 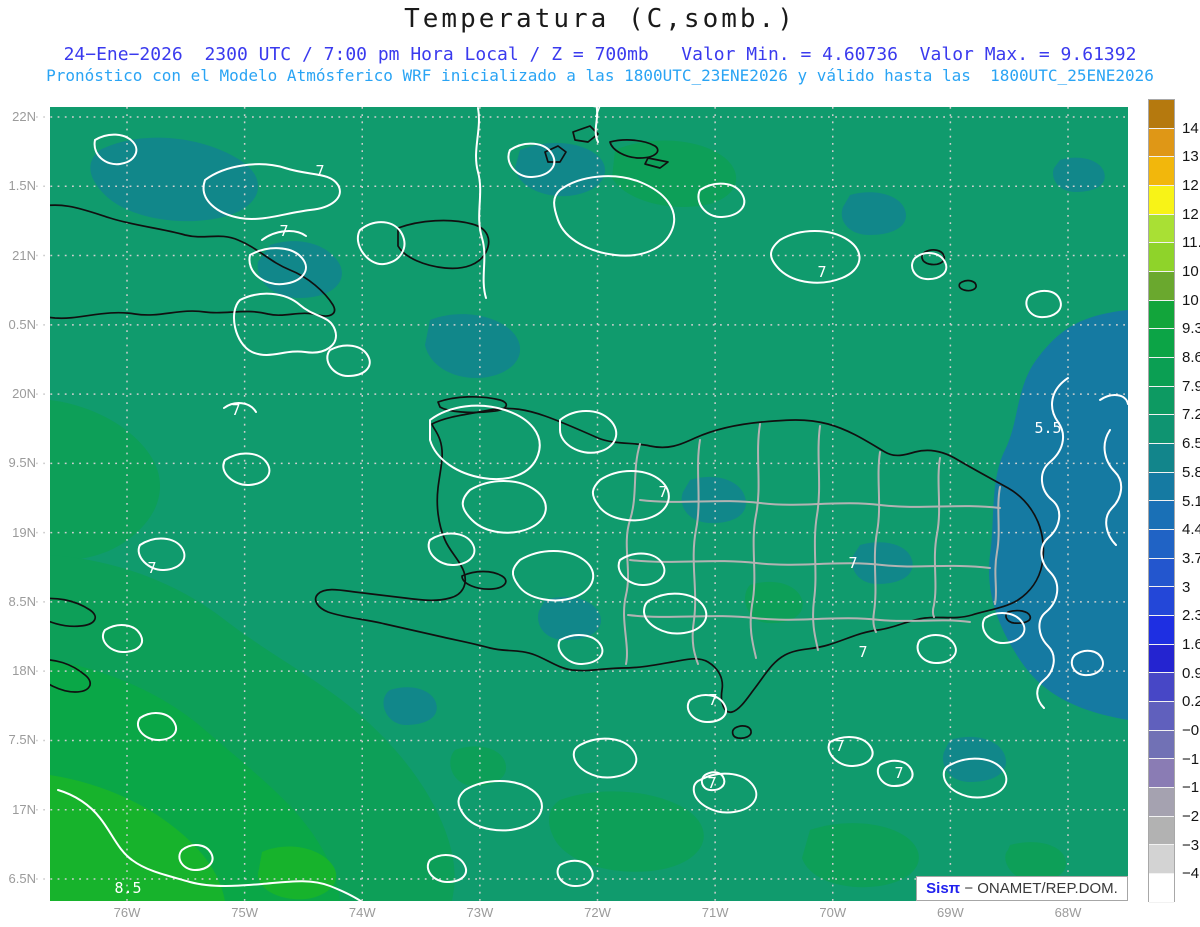 What do you see at coordinates (1191, 128) in the screenshot?
I see `colorbar-tick-label: 14.2` at bounding box center [1191, 128].